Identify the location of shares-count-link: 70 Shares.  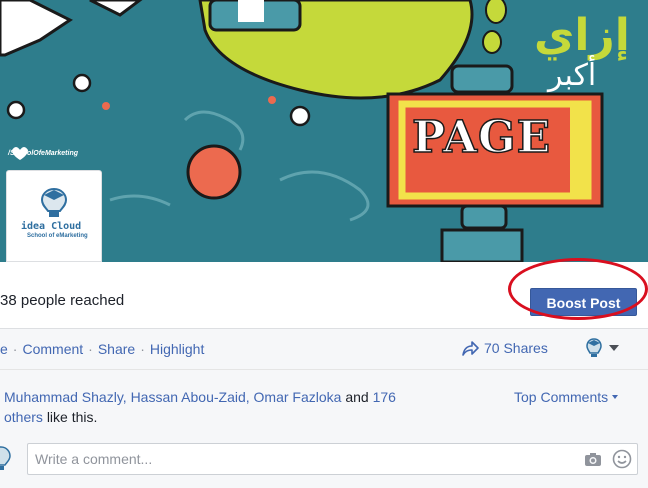
(505, 348).